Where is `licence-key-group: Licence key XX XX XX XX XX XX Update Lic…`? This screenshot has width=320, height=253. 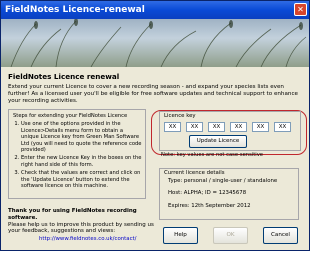
licence-key-group: Licence key XX XX XX XX XX XX Update Lic… is located at coordinates (230, 131).